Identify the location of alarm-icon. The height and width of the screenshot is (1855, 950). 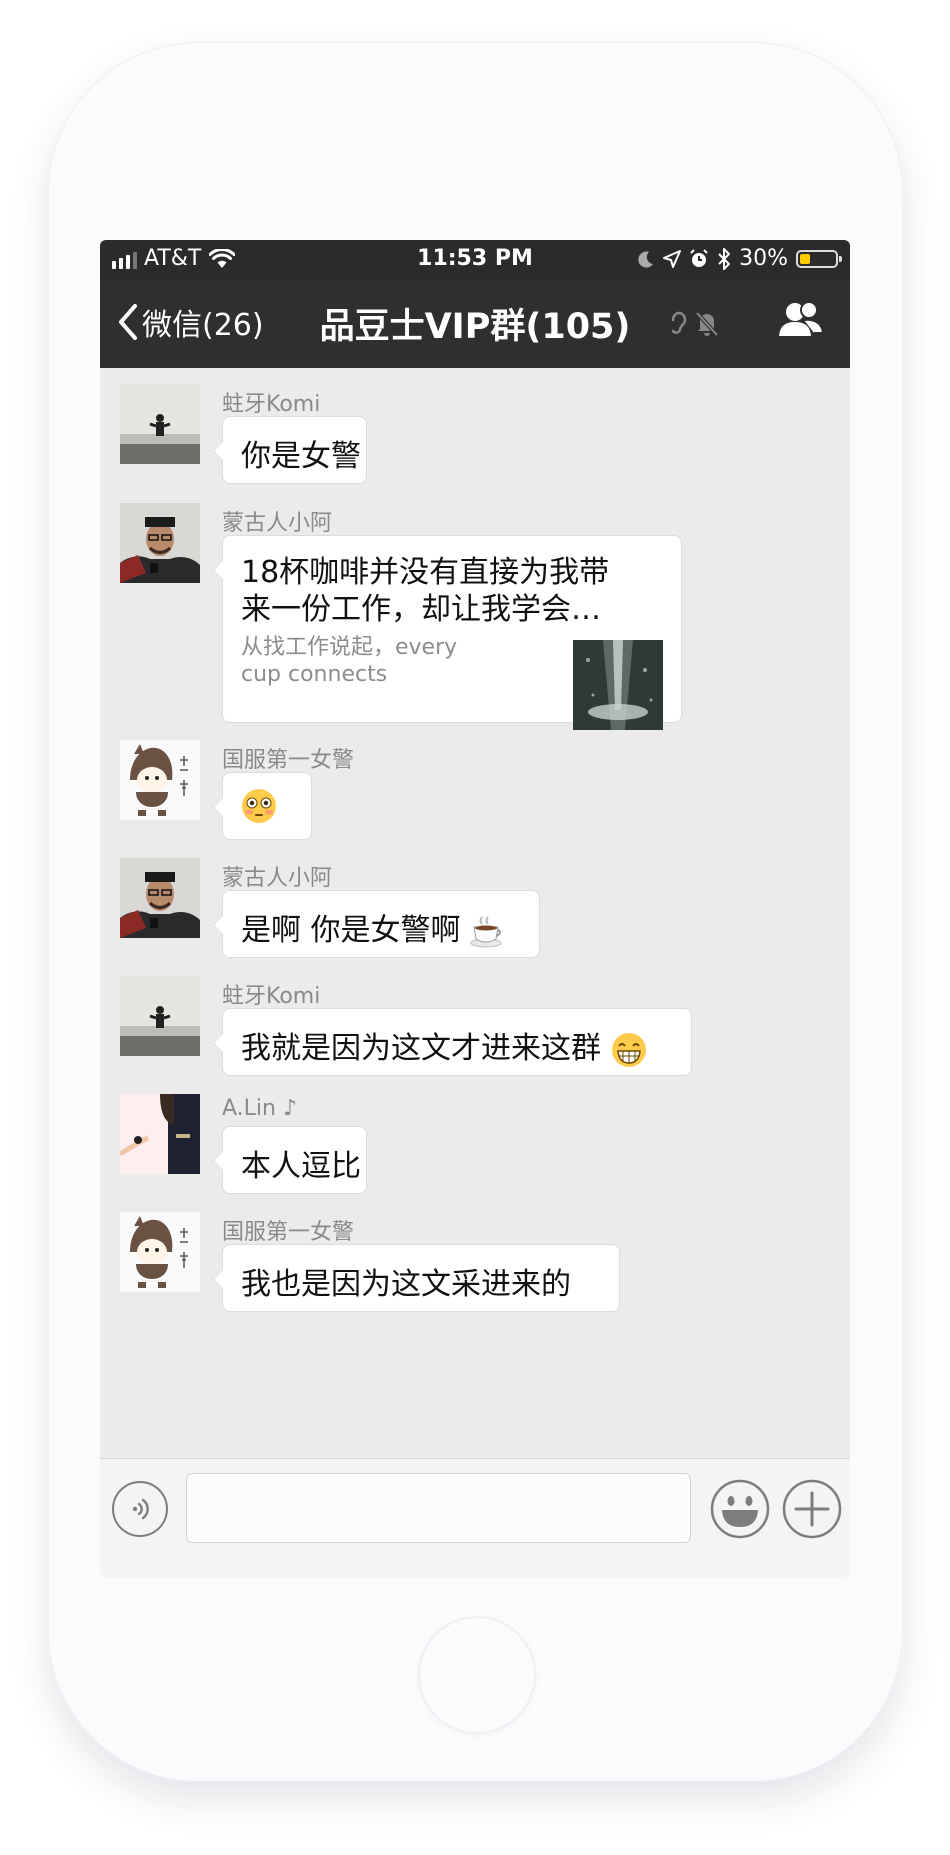
(699, 257).